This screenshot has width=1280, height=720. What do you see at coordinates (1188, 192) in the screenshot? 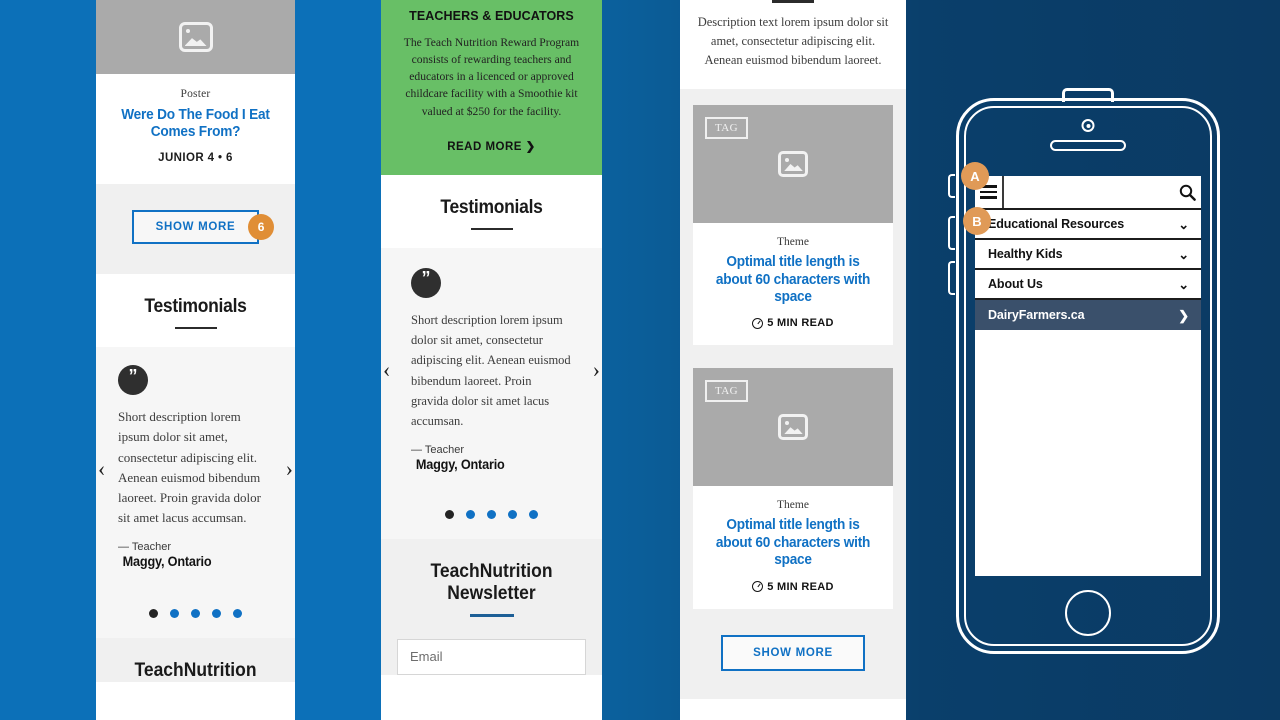
I see `search-icon` at bounding box center [1188, 192].